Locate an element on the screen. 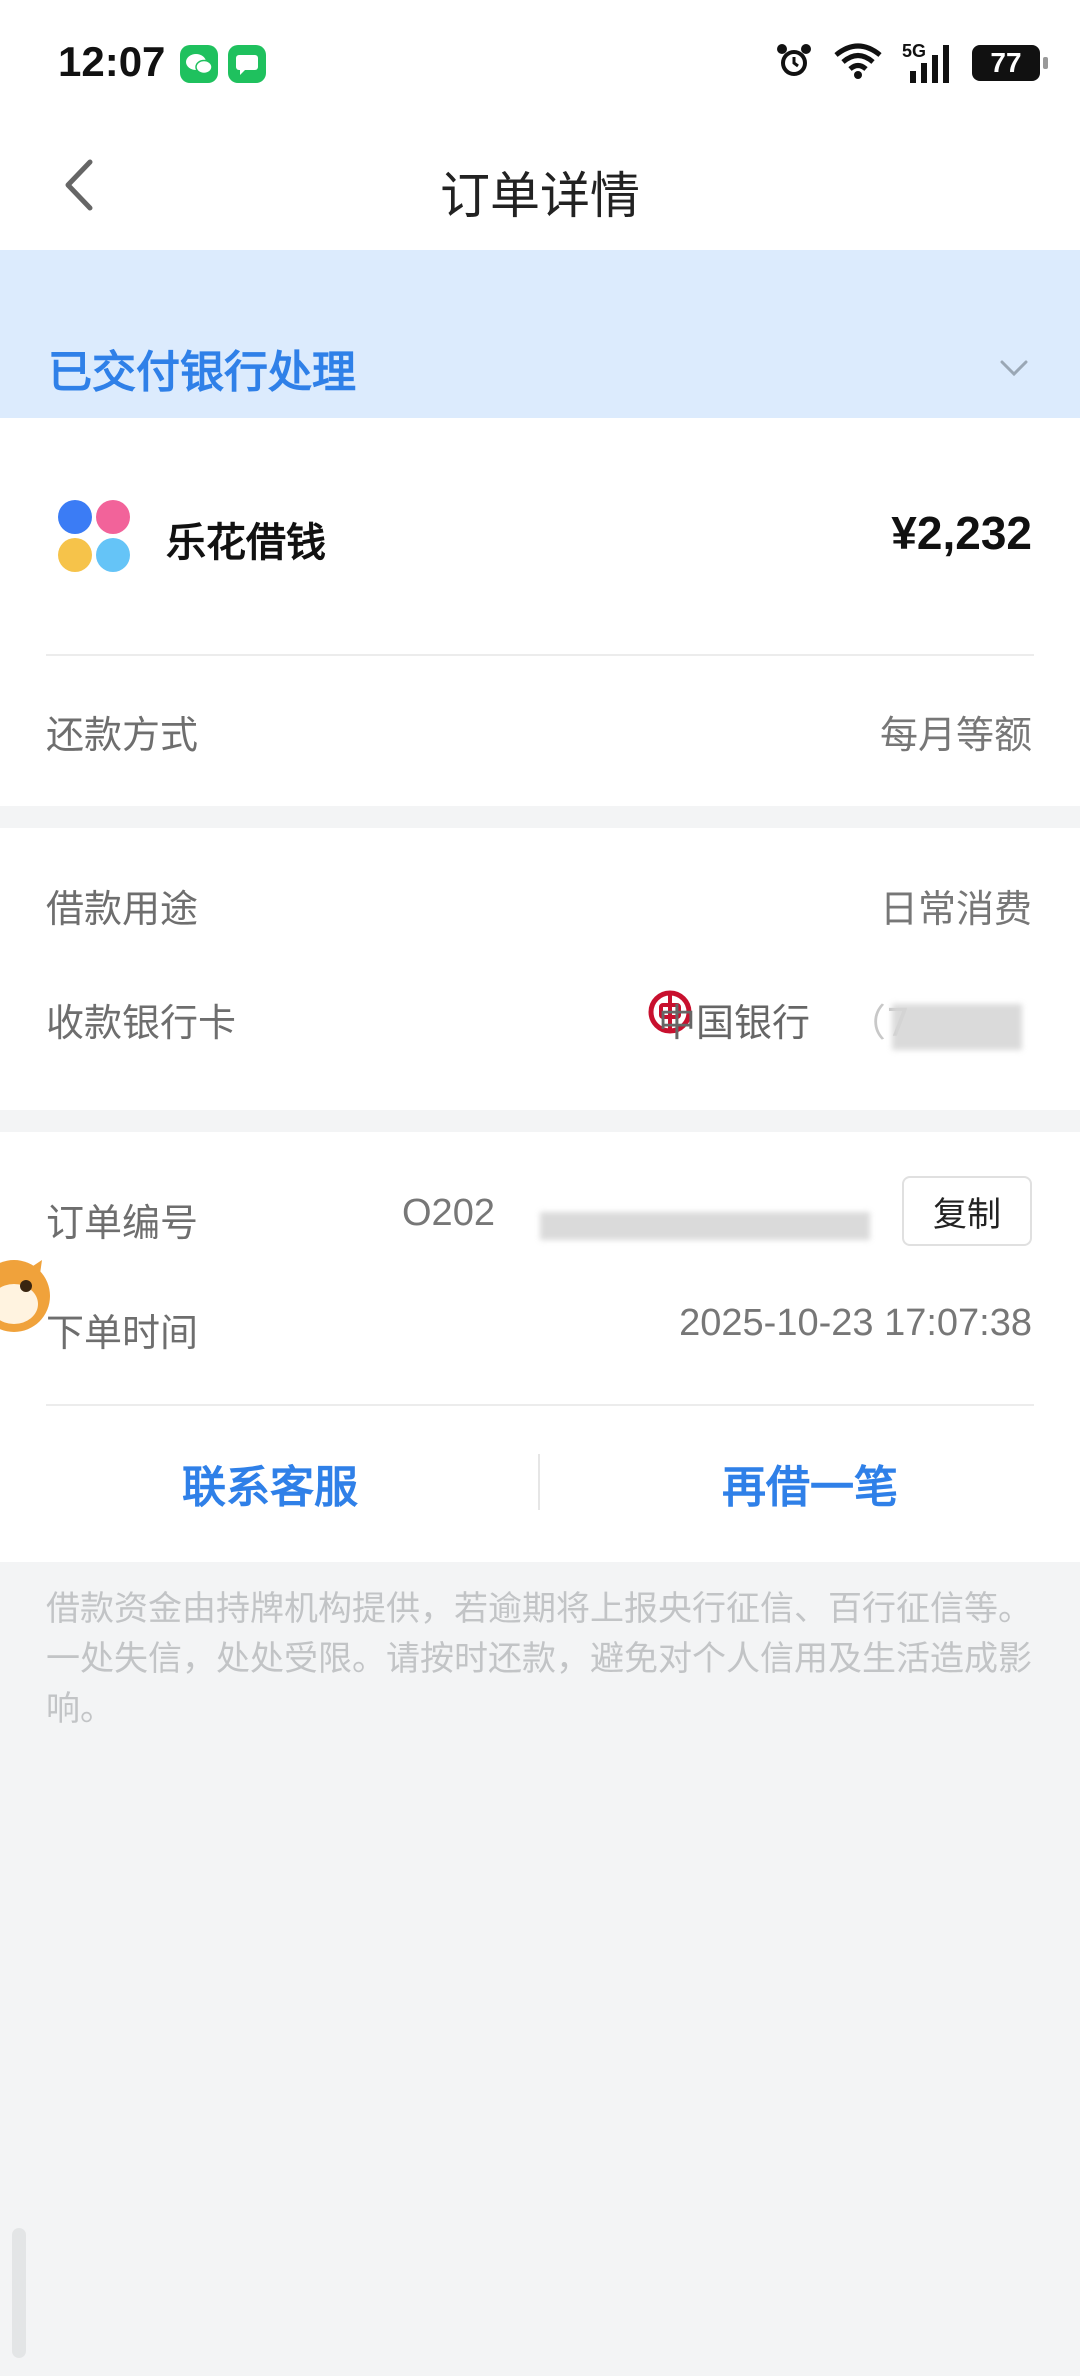  status-time: 12:07 is located at coordinates (112, 61).